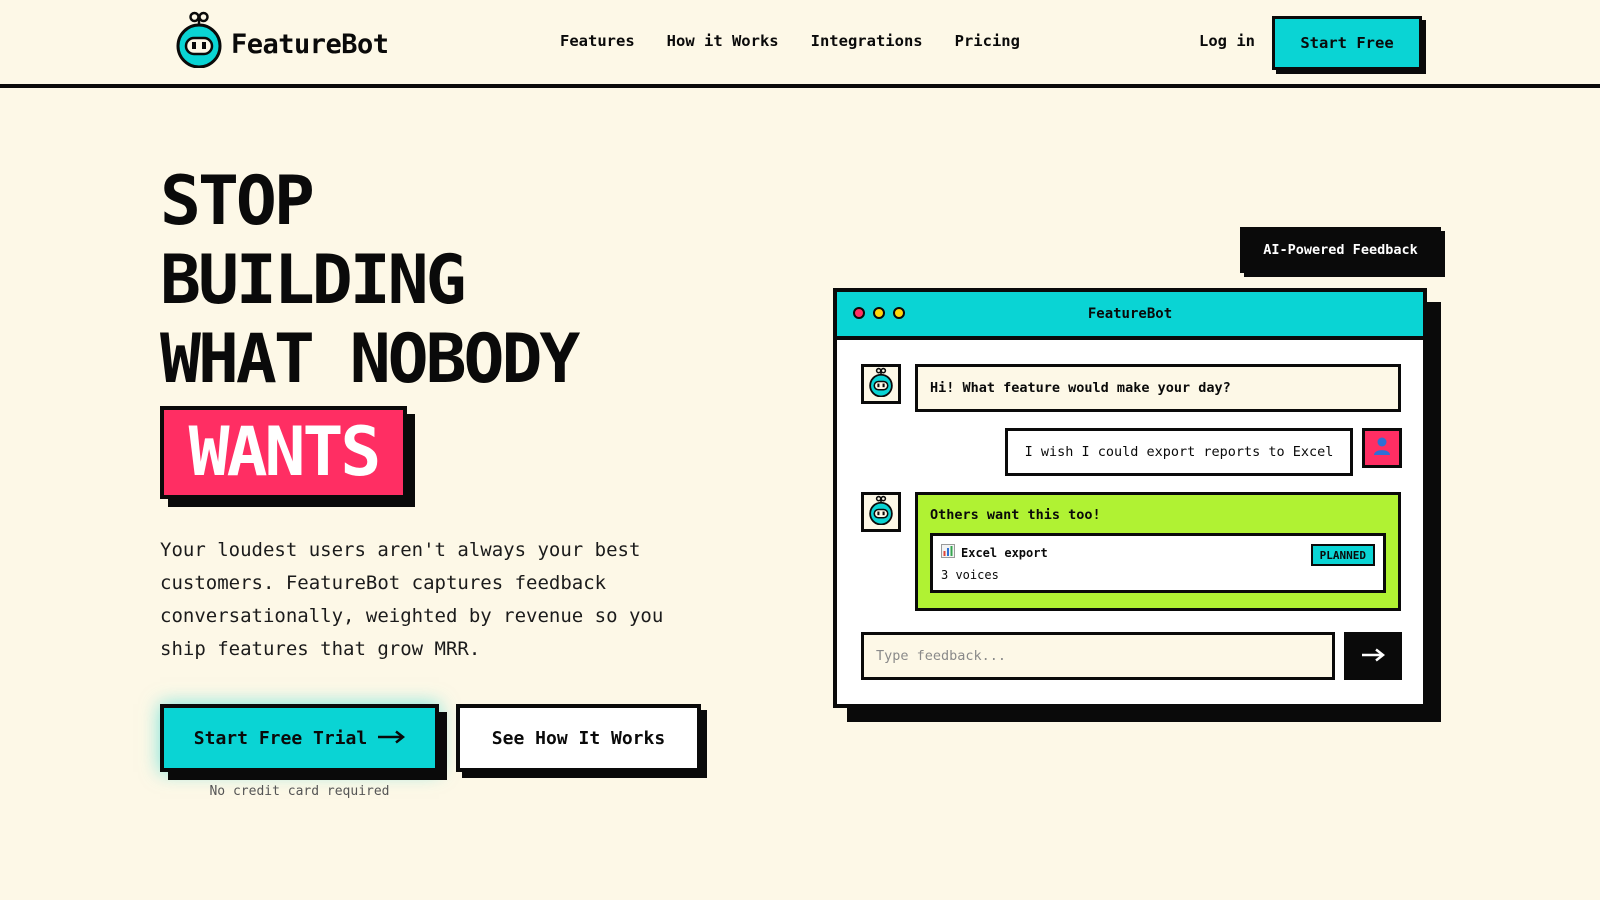 The height and width of the screenshot is (900, 1600). I want to click on start-free-trial-button: Start Free Trial, so click(299, 738).